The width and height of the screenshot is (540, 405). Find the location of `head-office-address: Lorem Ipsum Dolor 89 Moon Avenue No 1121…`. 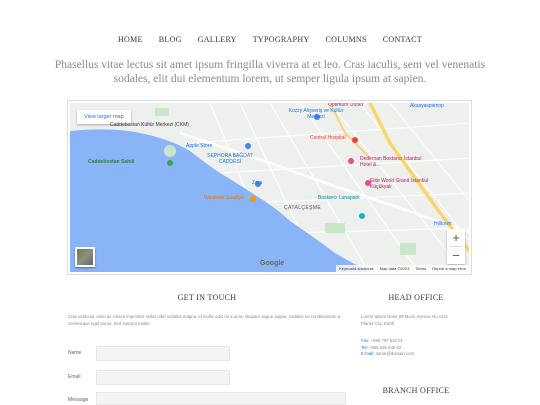

head-office-address: Lorem Ipsum Dolor 89 Moon Avenue No 1121… is located at coordinates (418, 320).